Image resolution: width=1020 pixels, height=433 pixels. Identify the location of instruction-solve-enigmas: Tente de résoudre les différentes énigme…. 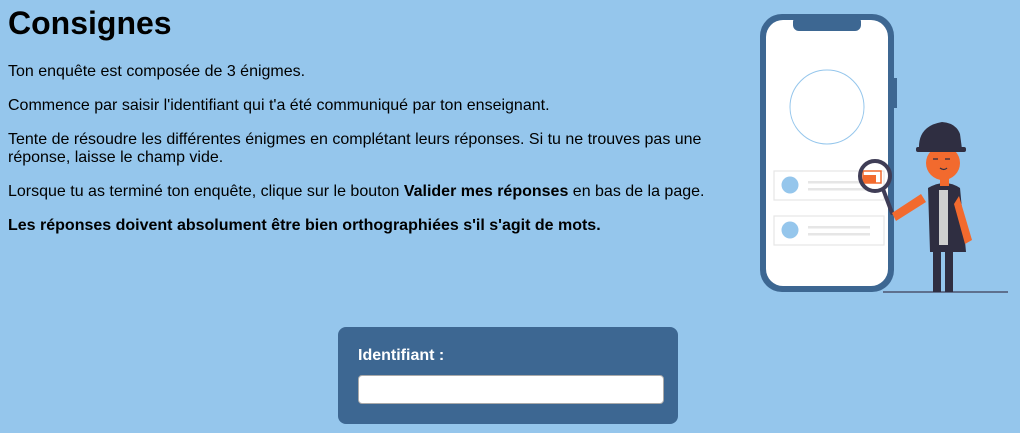
(355, 148).